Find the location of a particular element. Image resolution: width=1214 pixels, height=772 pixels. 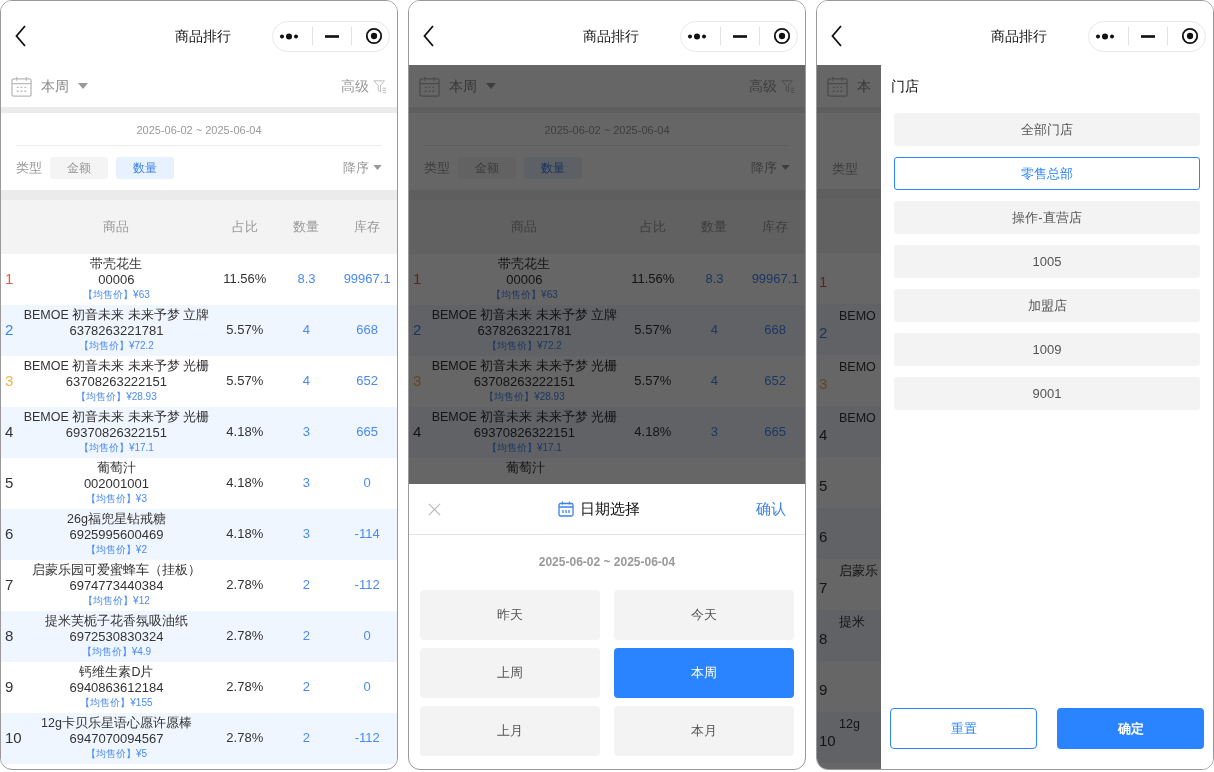

section-separator is located at coordinates (849, 194).